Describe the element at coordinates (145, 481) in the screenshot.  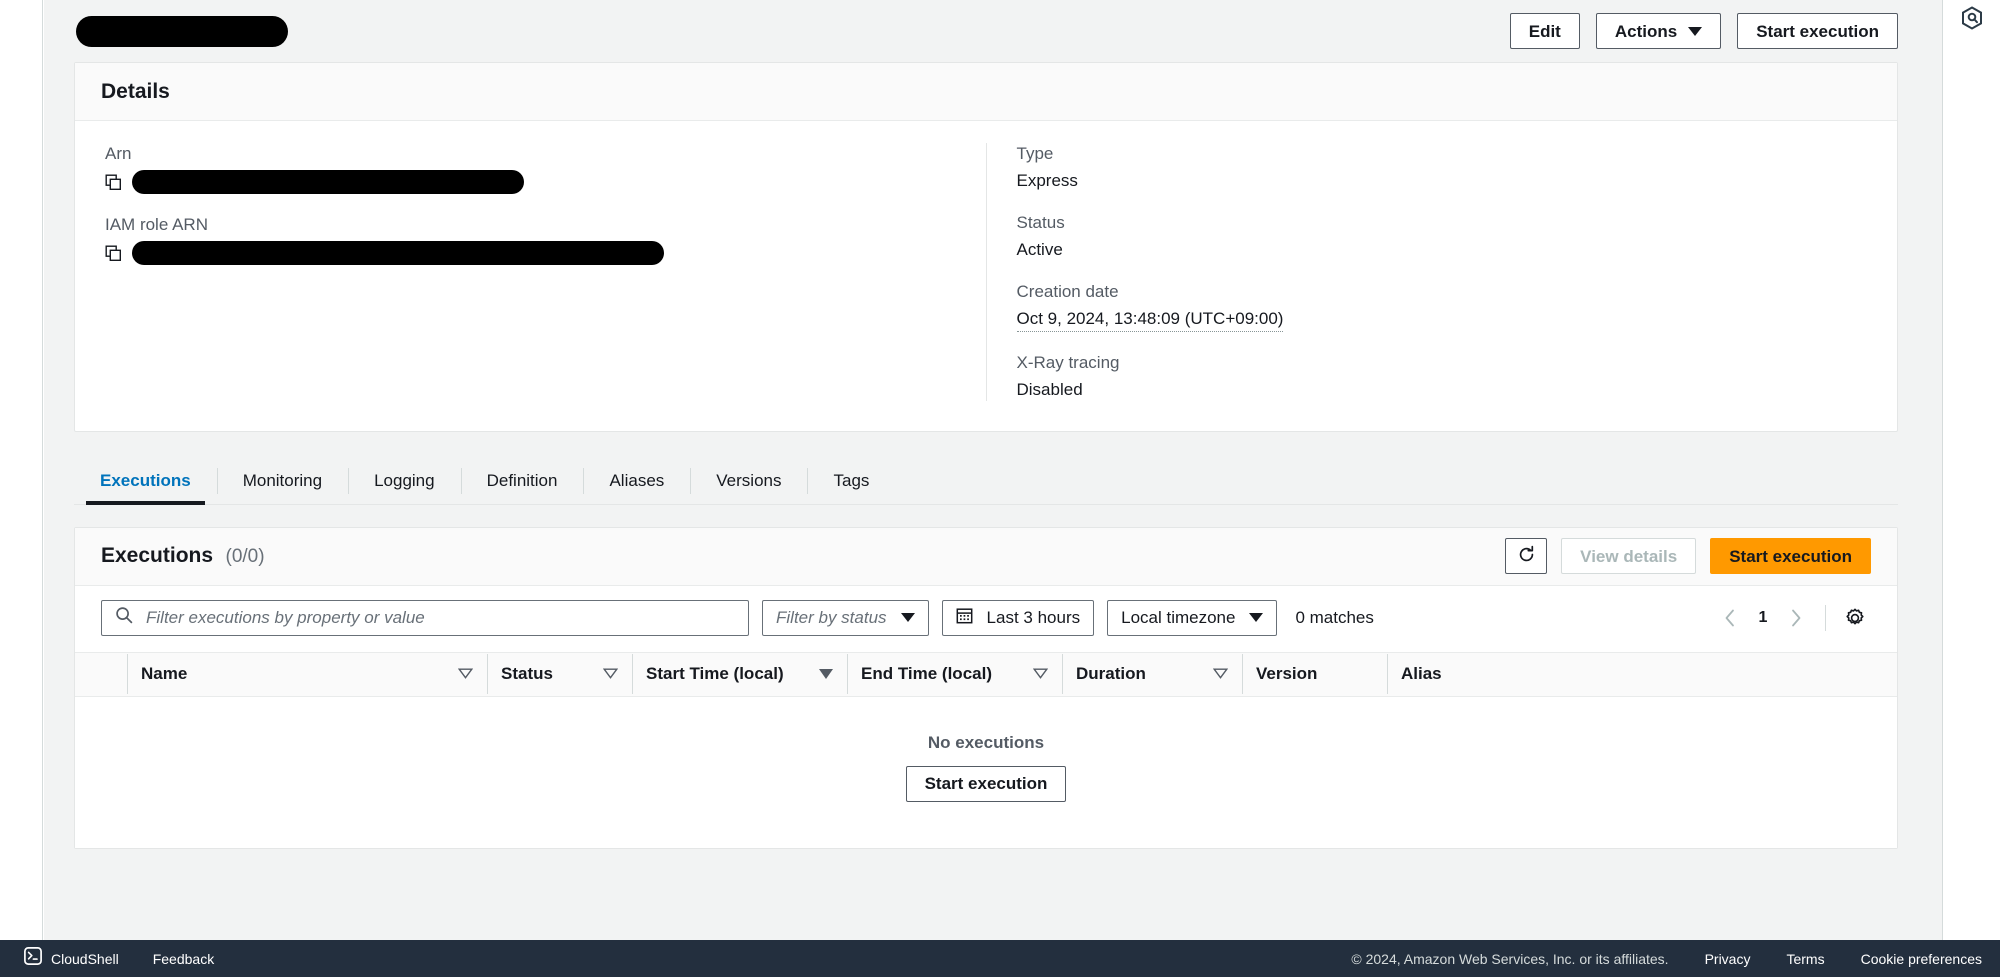
I see `tab-executions: Executions` at that location.